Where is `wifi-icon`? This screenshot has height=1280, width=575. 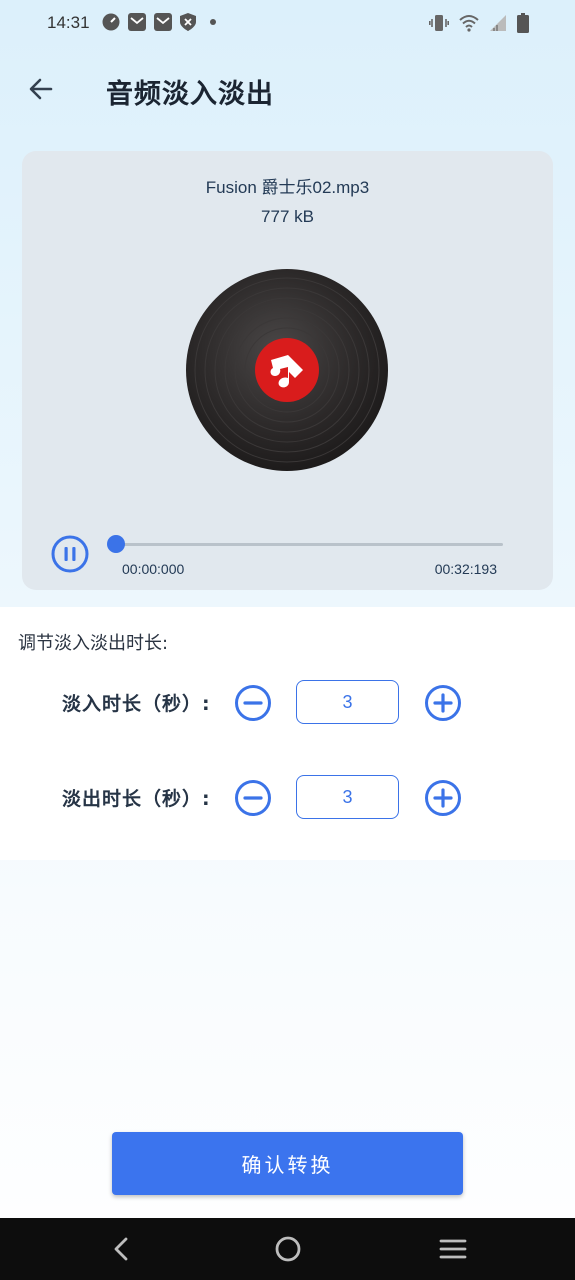 wifi-icon is located at coordinates (469, 23).